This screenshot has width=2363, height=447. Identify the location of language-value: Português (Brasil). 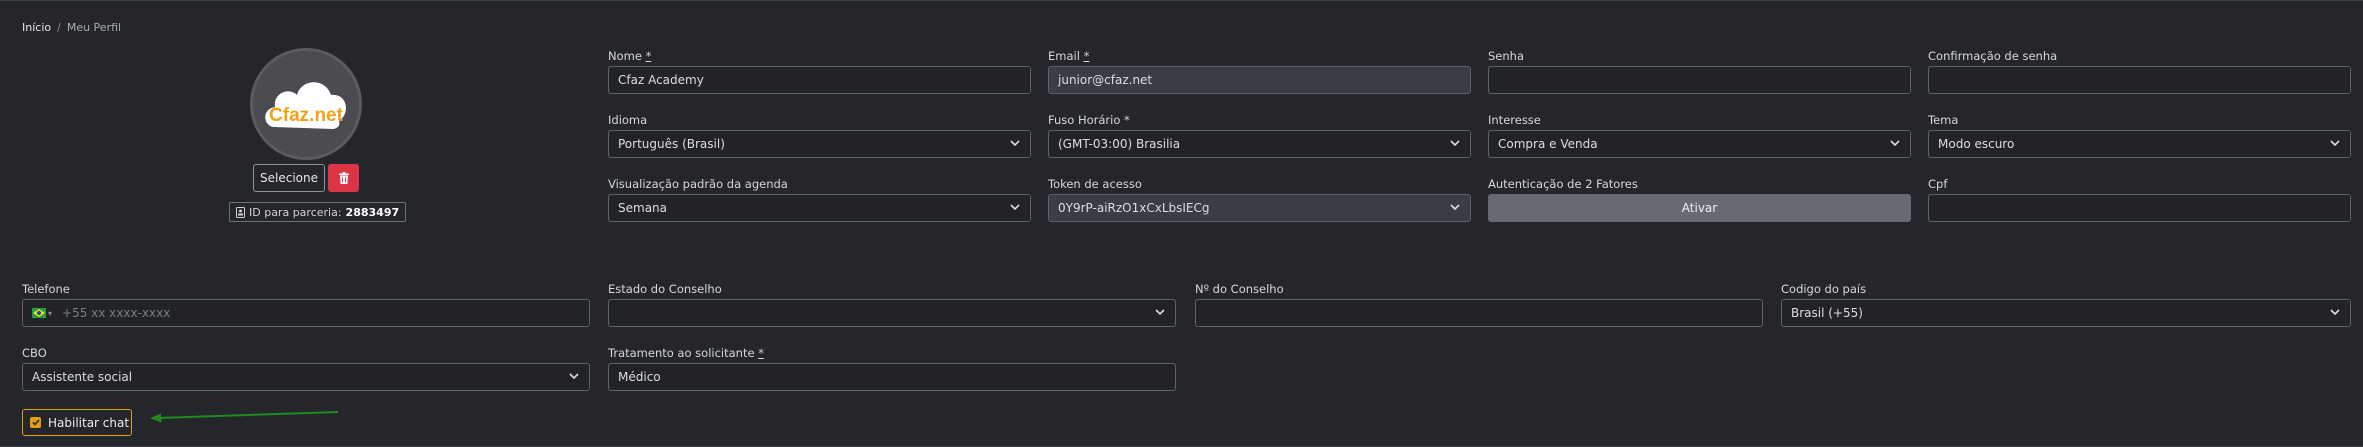
(671, 144).